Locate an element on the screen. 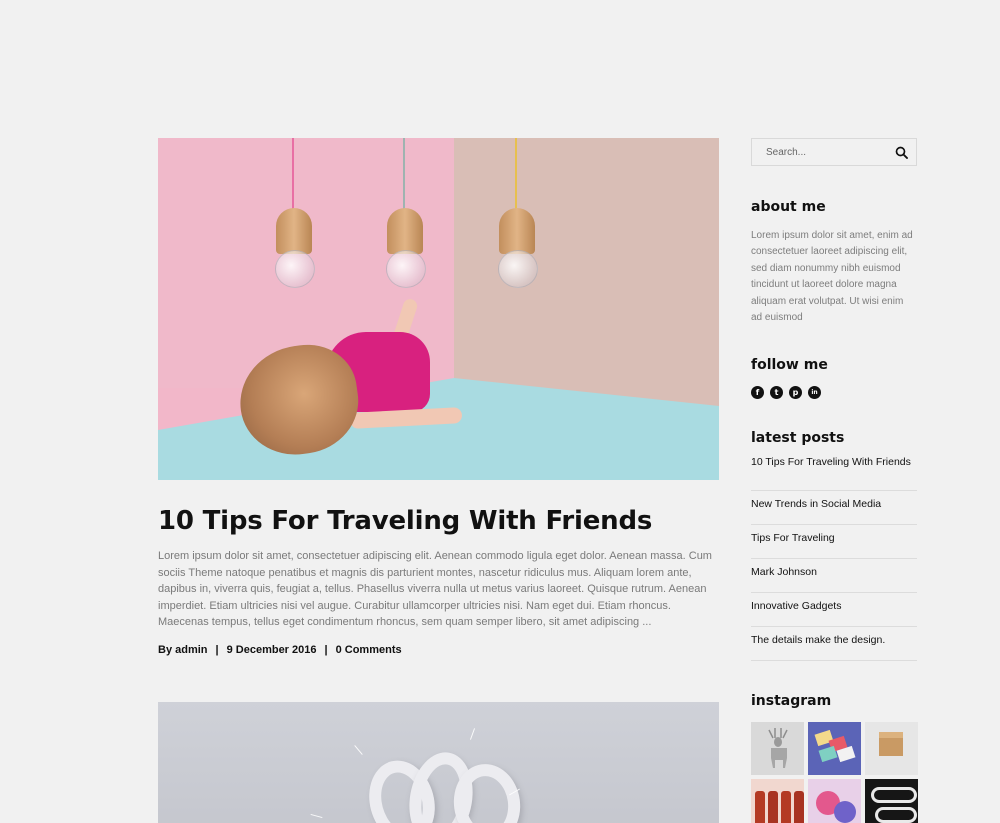  latest-post-item: Mark Johnson is located at coordinates (834, 576).